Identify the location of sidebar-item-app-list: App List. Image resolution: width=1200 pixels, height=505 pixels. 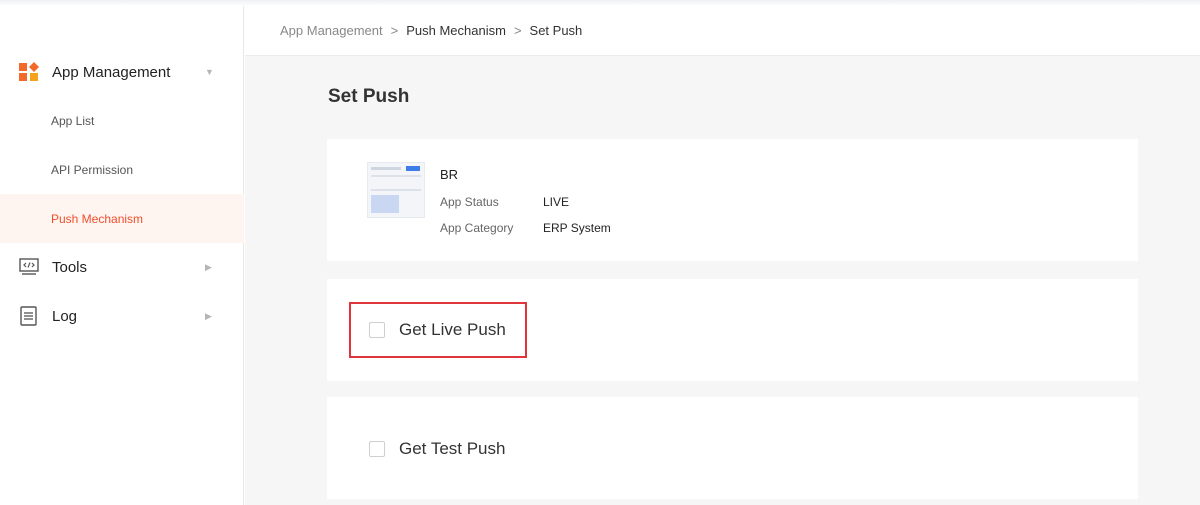
(122, 120).